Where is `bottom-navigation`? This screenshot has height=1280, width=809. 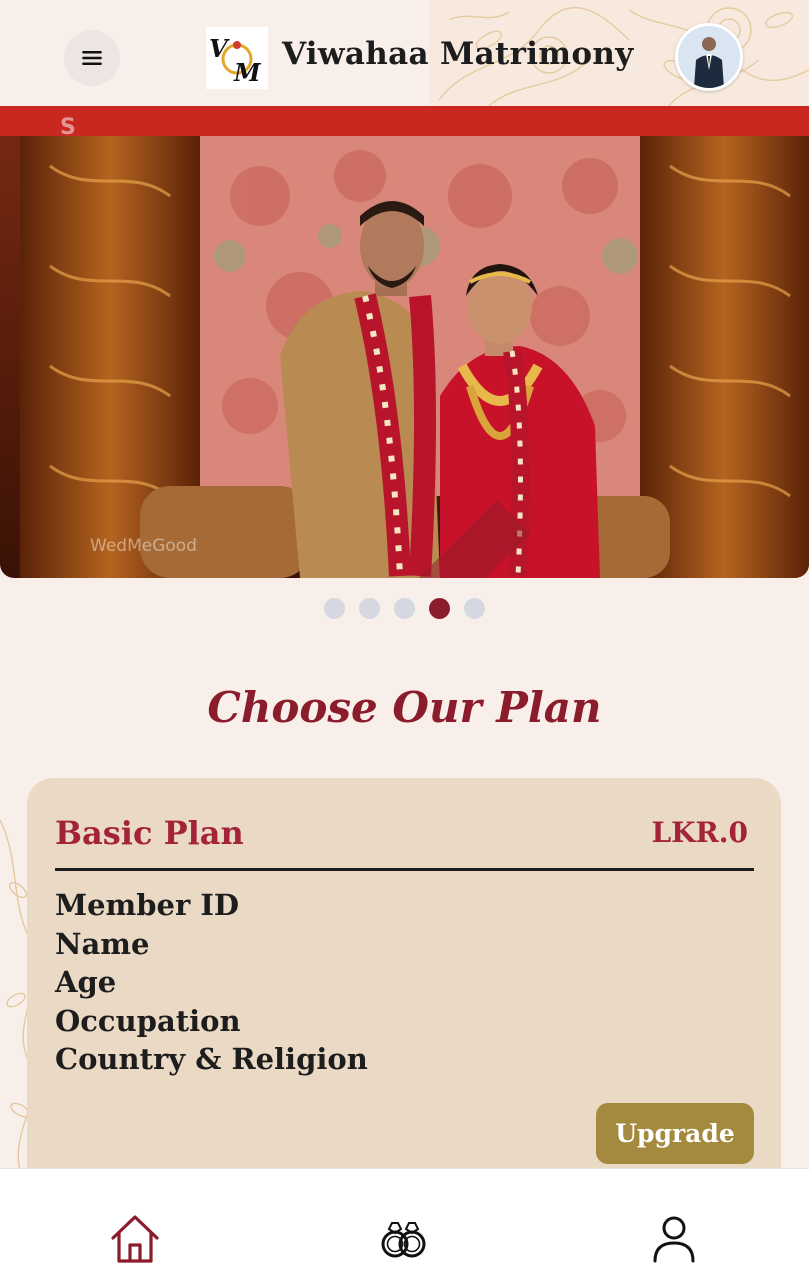 bottom-navigation is located at coordinates (404, 1224).